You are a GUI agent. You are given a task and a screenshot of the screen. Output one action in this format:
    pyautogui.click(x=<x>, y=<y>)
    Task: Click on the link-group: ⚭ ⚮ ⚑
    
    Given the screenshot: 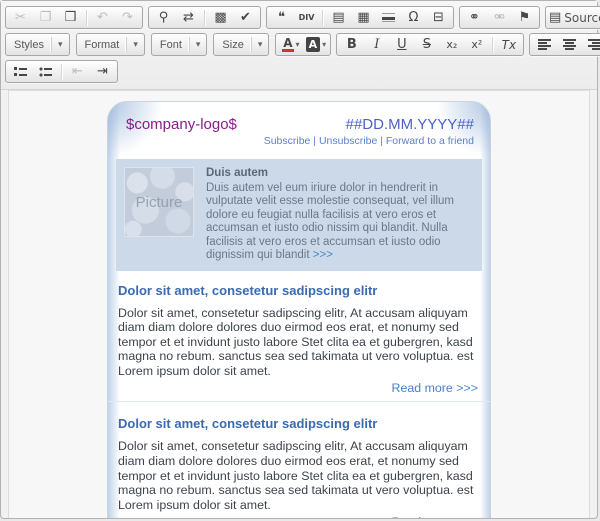 What is the action you would take?
    pyautogui.click(x=499, y=17)
    